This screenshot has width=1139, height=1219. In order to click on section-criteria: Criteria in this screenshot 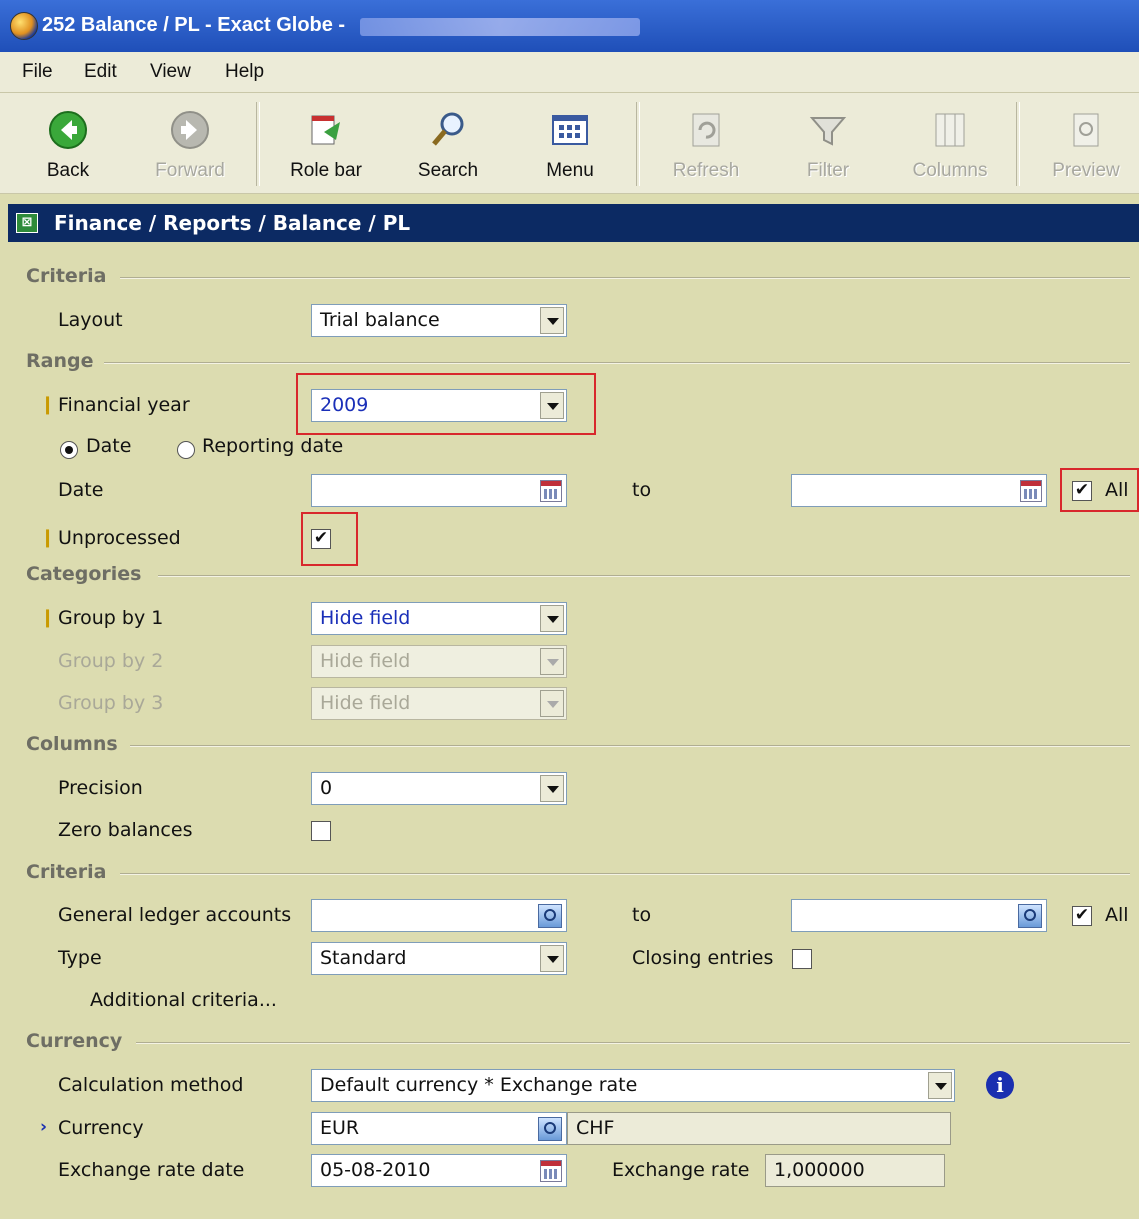, I will do `click(66, 276)`.